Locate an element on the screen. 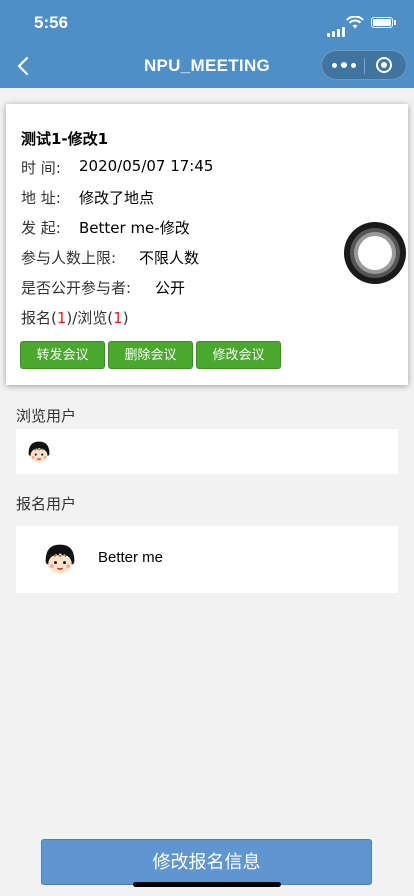 The width and height of the screenshot is (414, 896). limit-value: 不限人数 is located at coordinates (169, 258).